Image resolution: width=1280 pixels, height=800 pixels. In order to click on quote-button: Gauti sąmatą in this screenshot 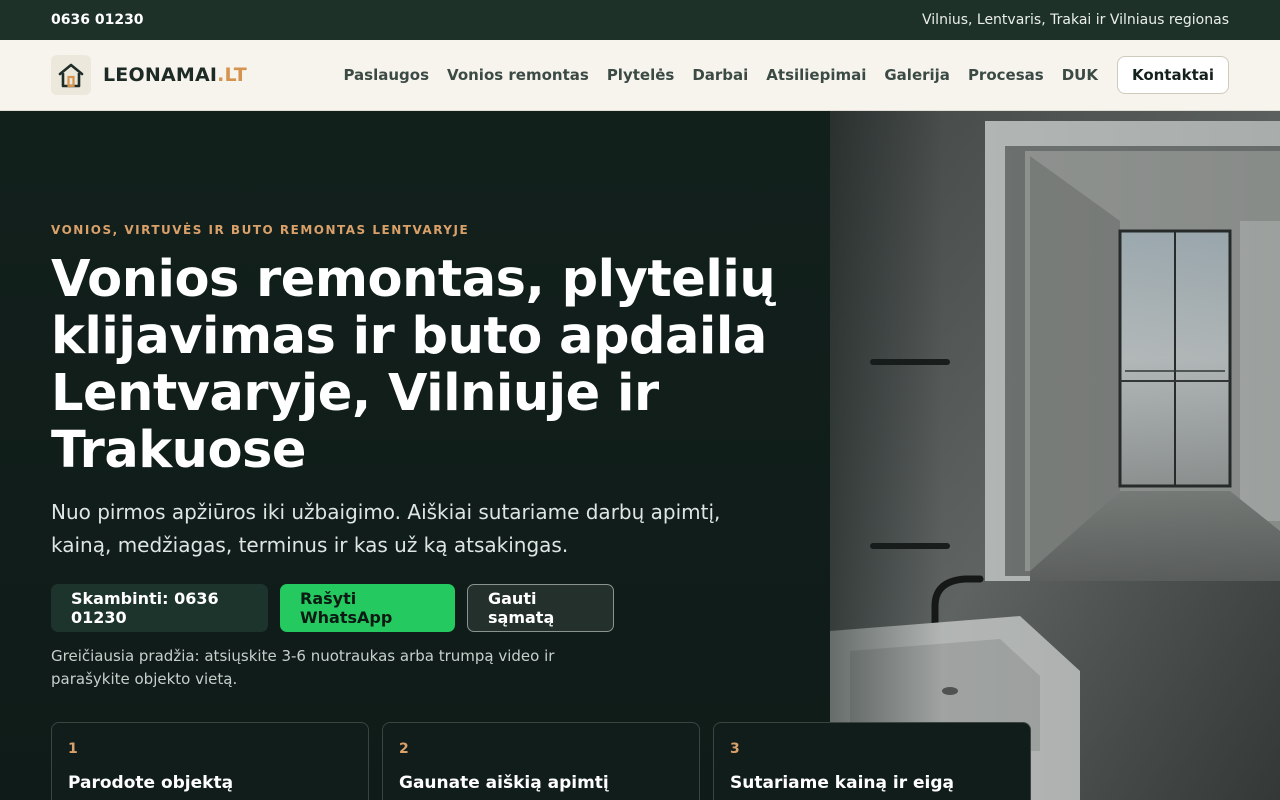, I will do `click(540, 608)`.